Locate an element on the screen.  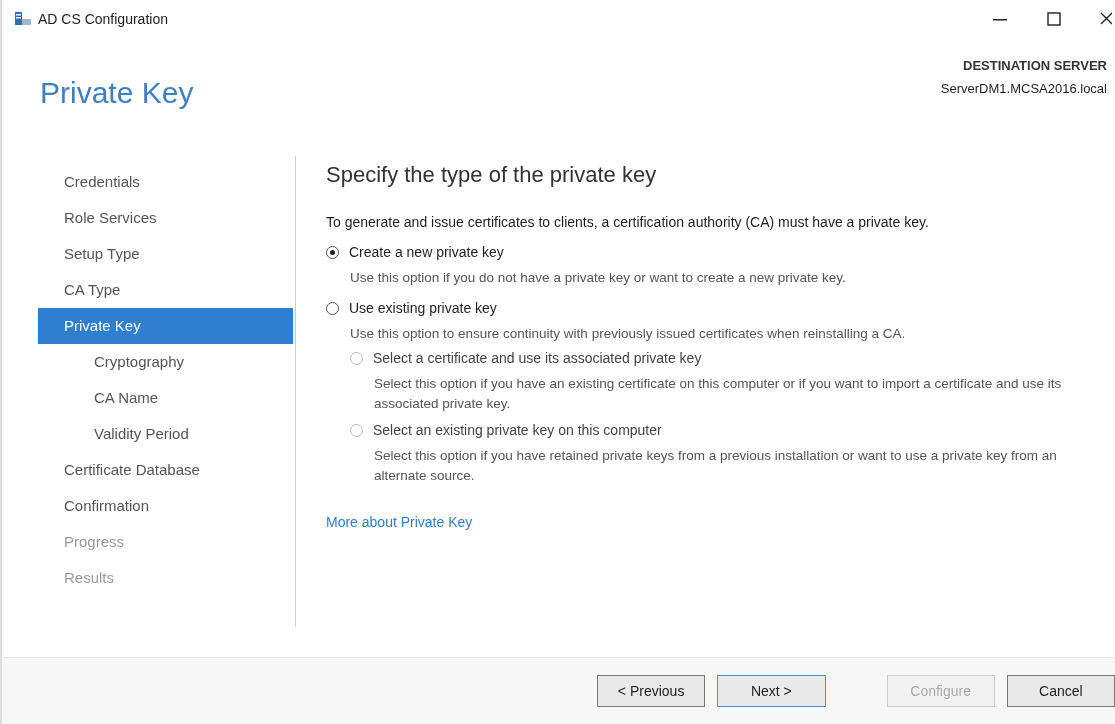
option-description: Use this option to ensure continuity with previously issued certificates when reinstalling a CA. is located at coordinates (628, 334).